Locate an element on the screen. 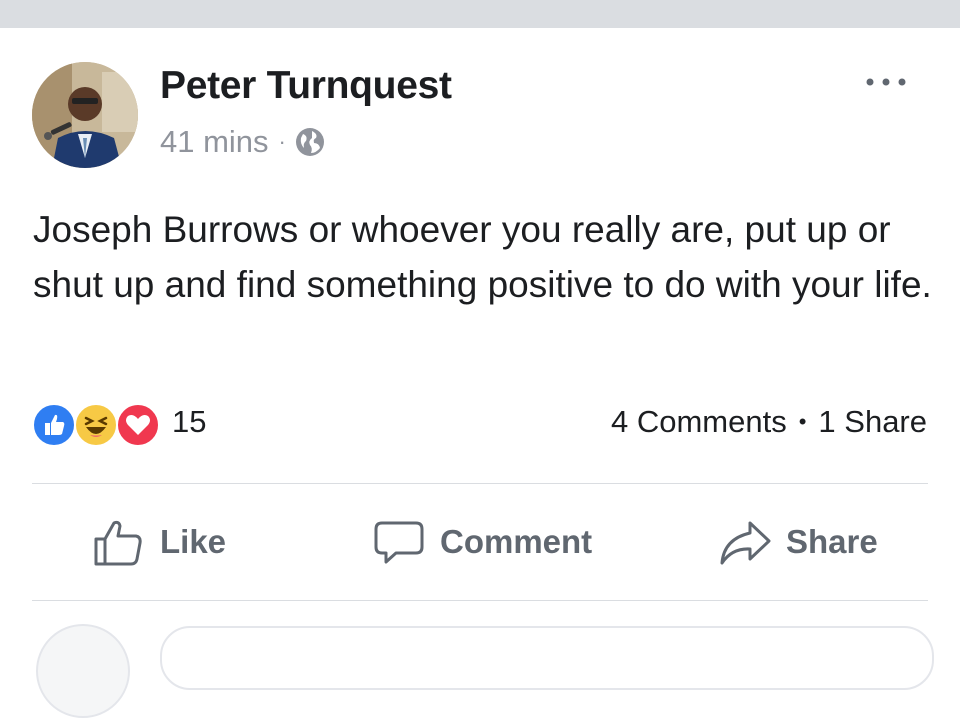  share-button: Share is located at coordinates (798, 542).